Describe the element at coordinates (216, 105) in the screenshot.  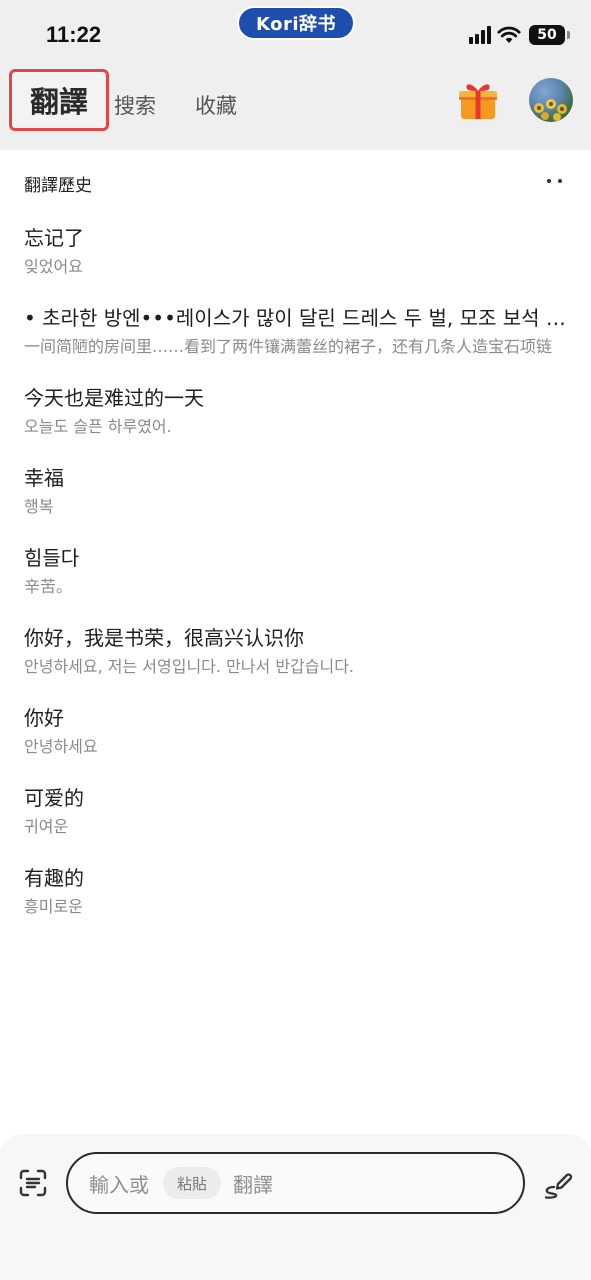
I see `tab-favorites: 收藏` at that location.